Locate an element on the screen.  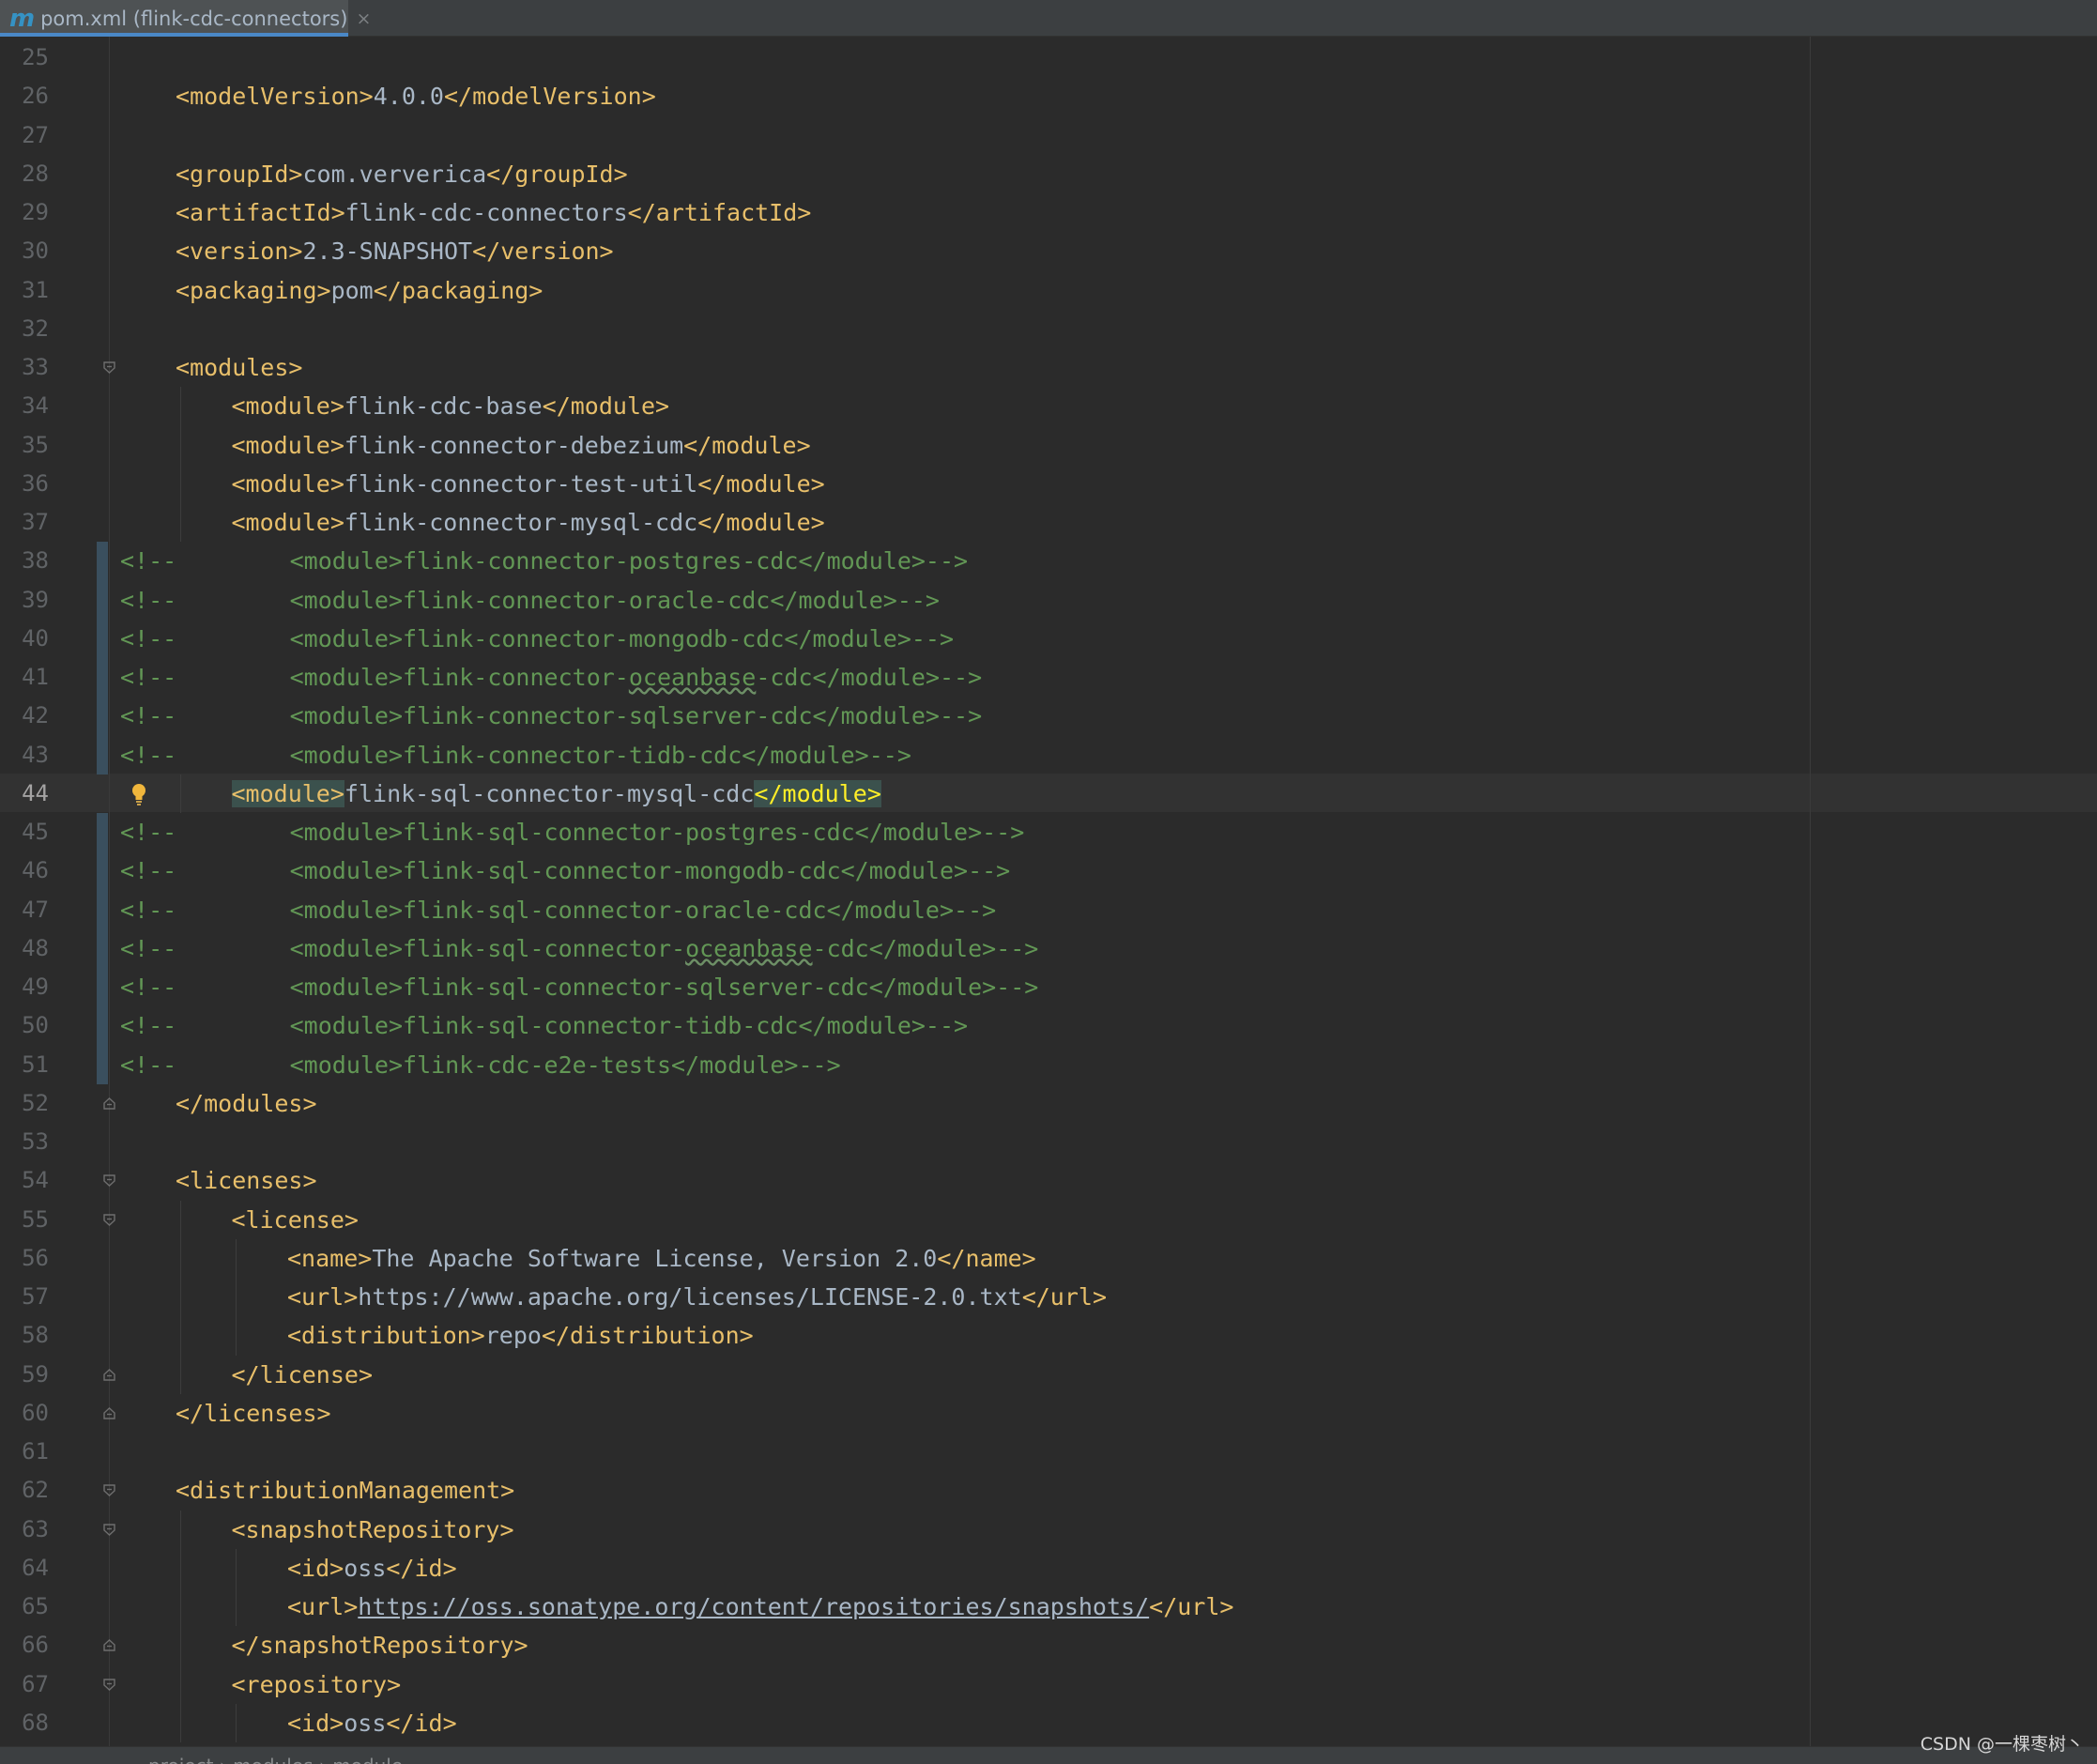
line-number: 52 is located at coordinates (35, 1102).